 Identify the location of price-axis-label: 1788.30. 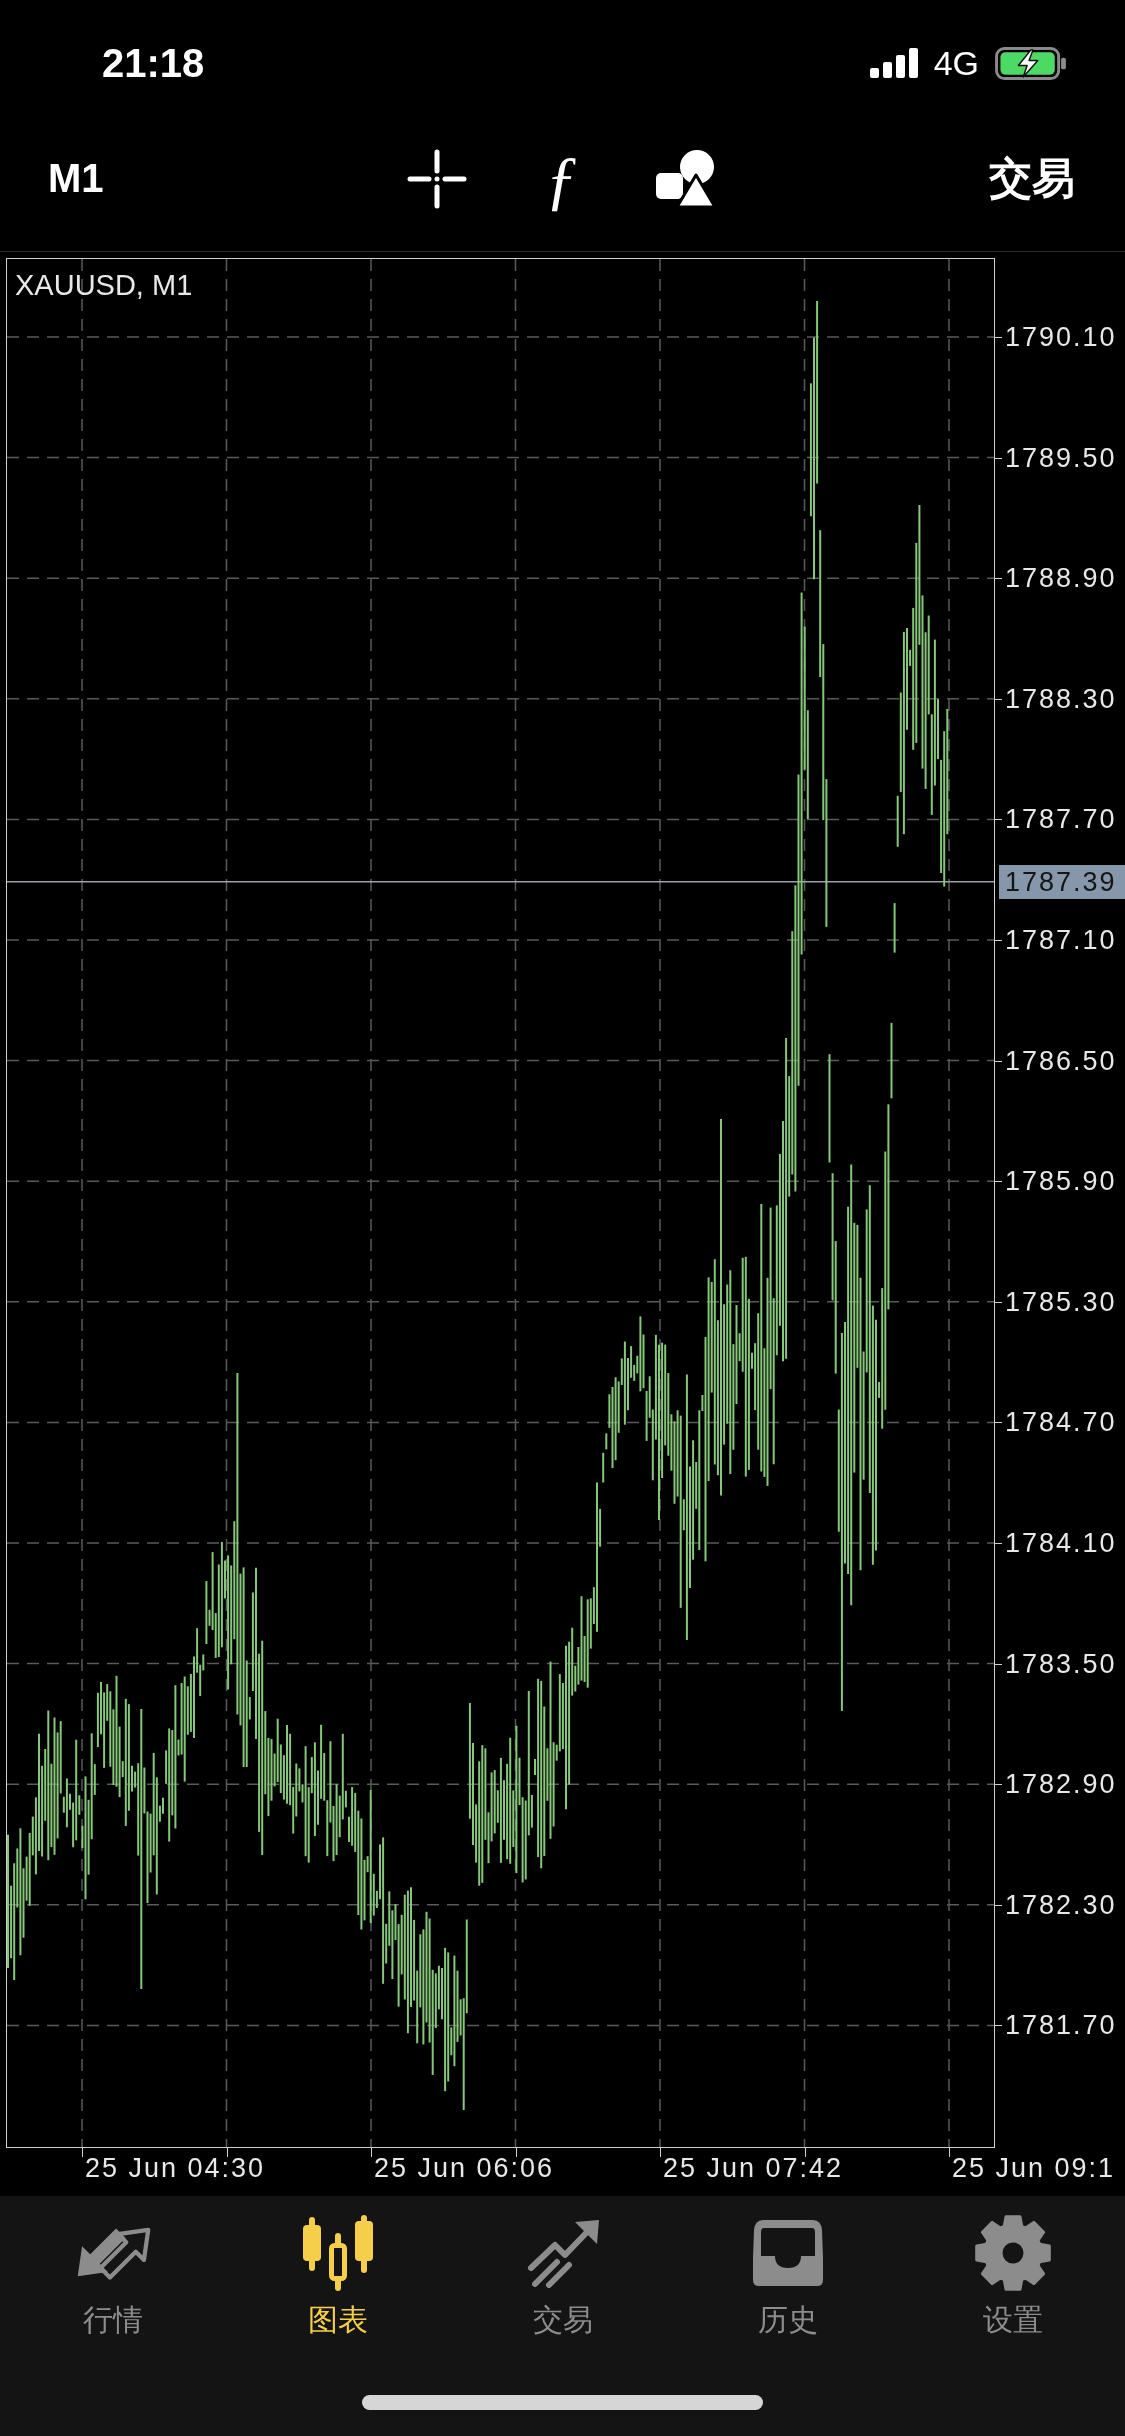
(1061, 699).